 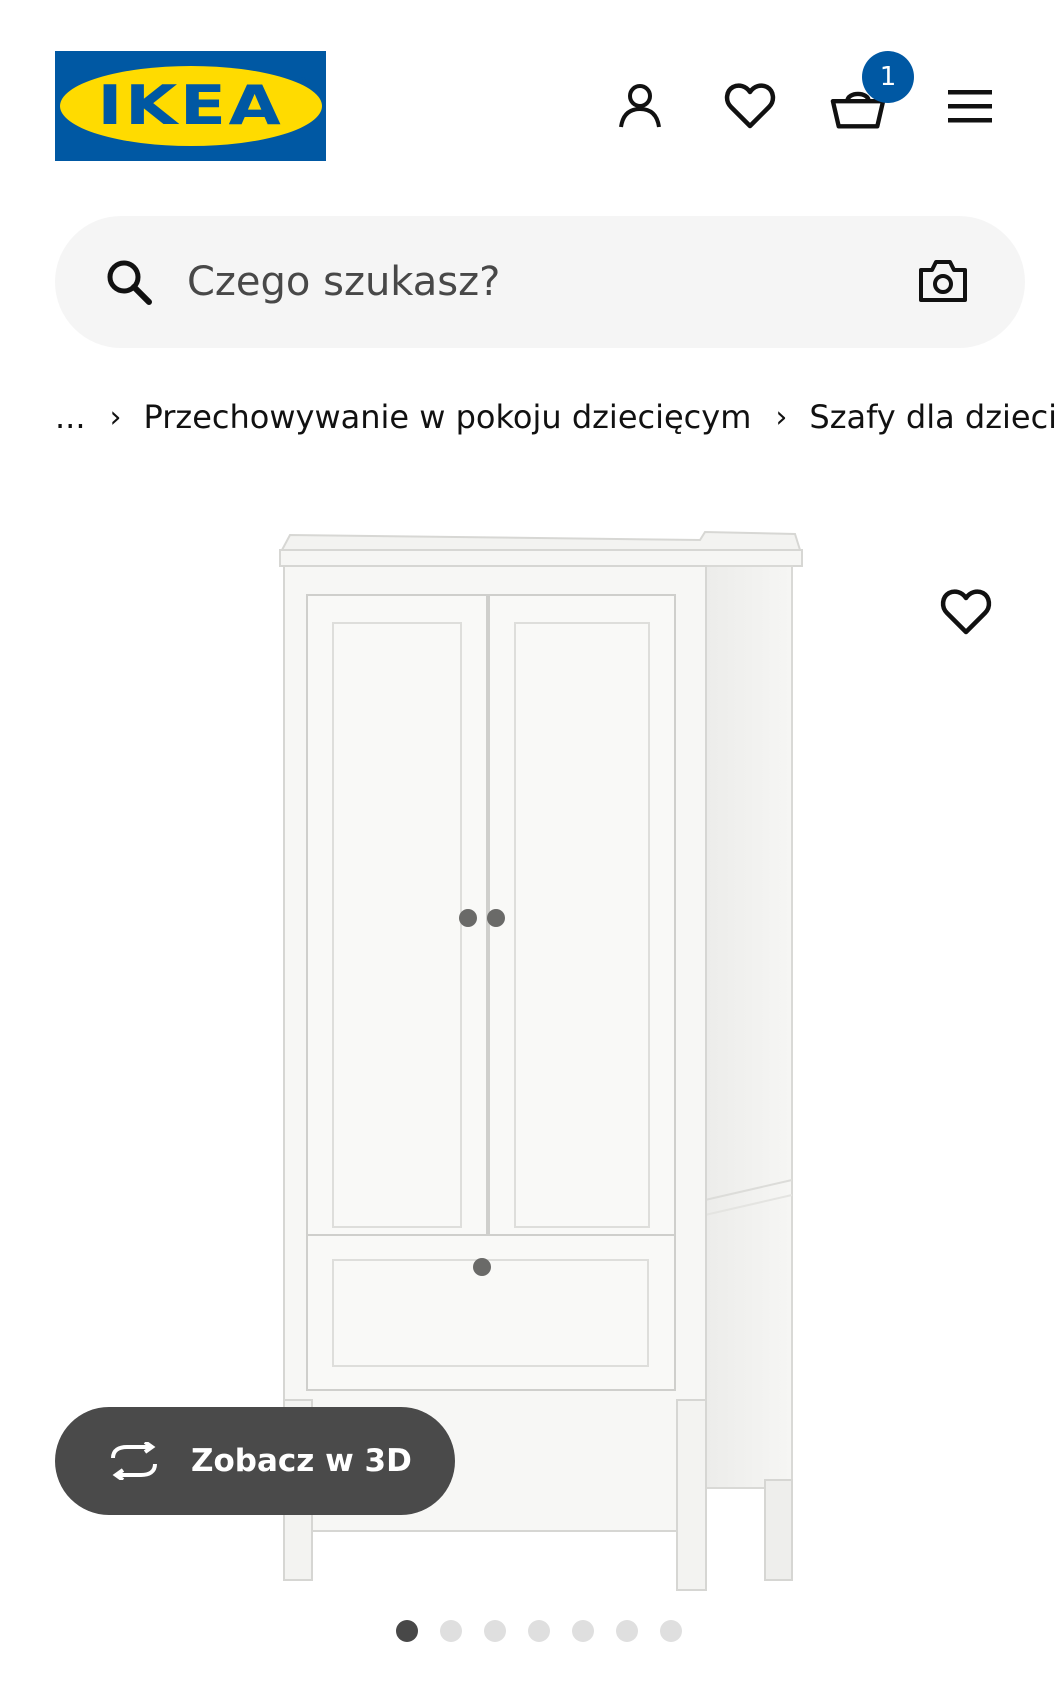 I want to click on breadcrumb-item-kids-storage: Przechowywanie w pokoju dziecięcym, so click(x=448, y=417).